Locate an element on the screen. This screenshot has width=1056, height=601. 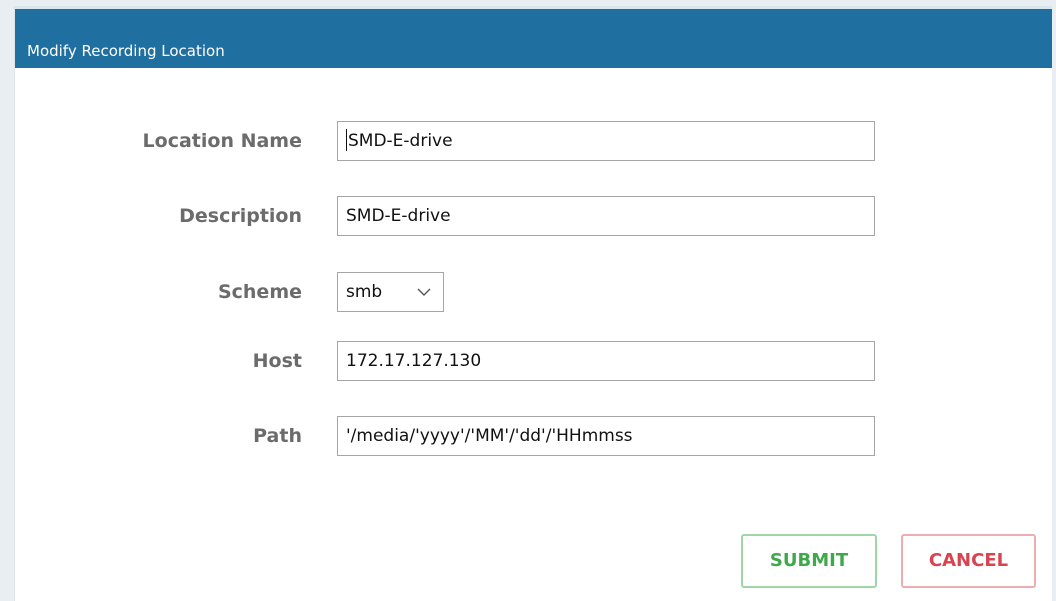
dialog-title: Modify Recording Location is located at coordinates (126, 51).